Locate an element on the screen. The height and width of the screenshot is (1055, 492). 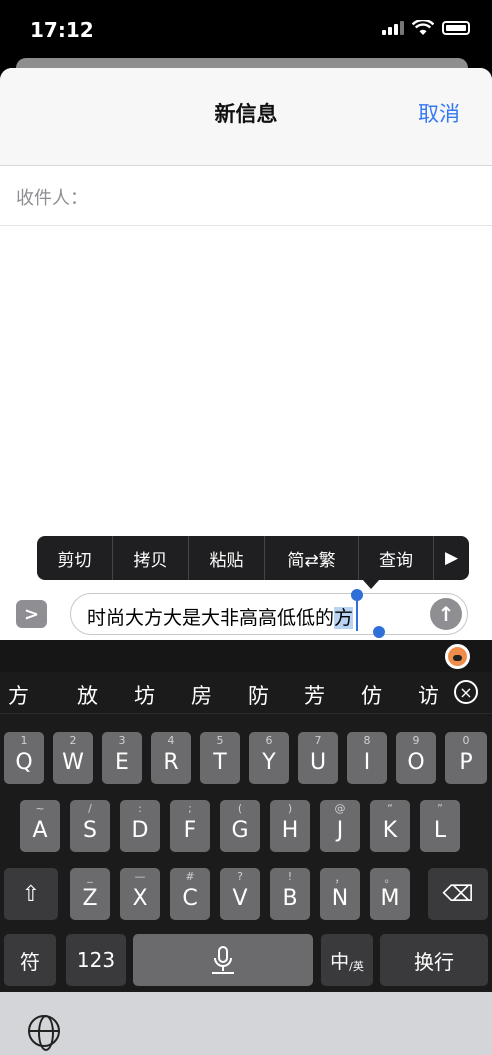
candidate-item: 坊 is located at coordinates (144, 695).